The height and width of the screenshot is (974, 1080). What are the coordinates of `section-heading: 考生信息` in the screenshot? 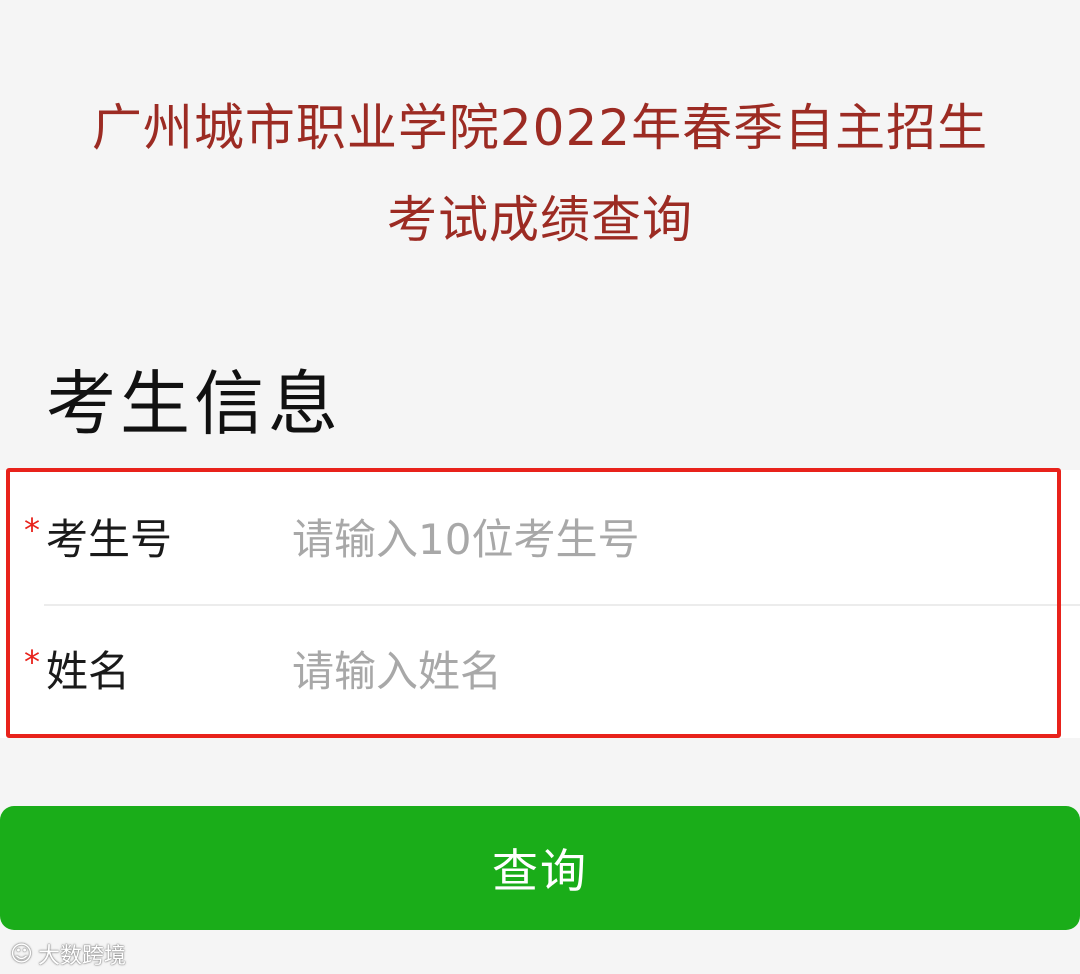 It's located at (194, 404).